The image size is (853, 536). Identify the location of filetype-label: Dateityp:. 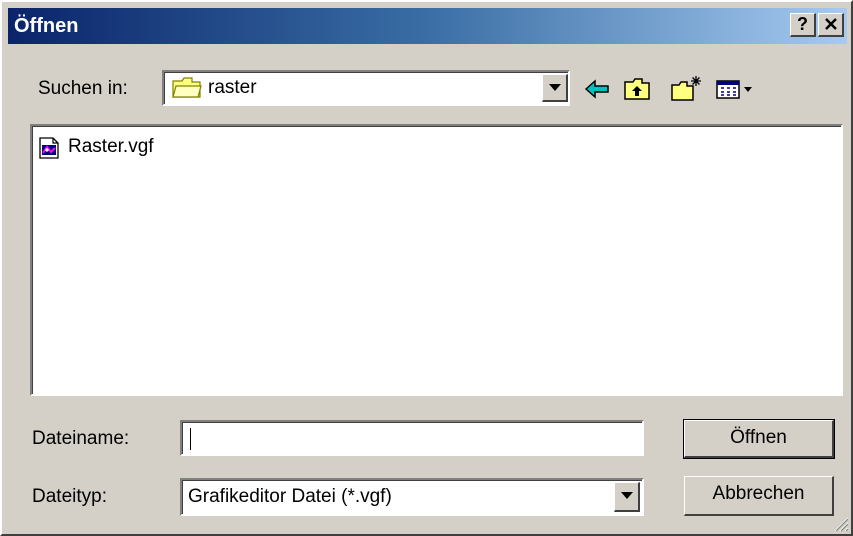
(69, 496).